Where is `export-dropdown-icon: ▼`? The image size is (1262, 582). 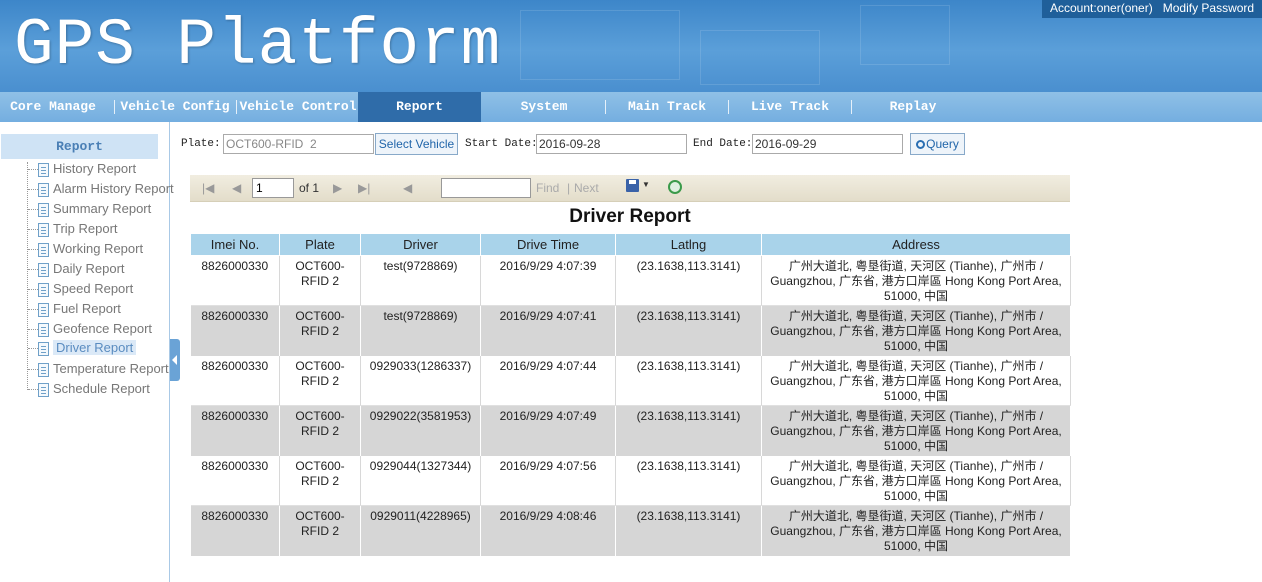
export-dropdown-icon: ▼ is located at coordinates (646, 184).